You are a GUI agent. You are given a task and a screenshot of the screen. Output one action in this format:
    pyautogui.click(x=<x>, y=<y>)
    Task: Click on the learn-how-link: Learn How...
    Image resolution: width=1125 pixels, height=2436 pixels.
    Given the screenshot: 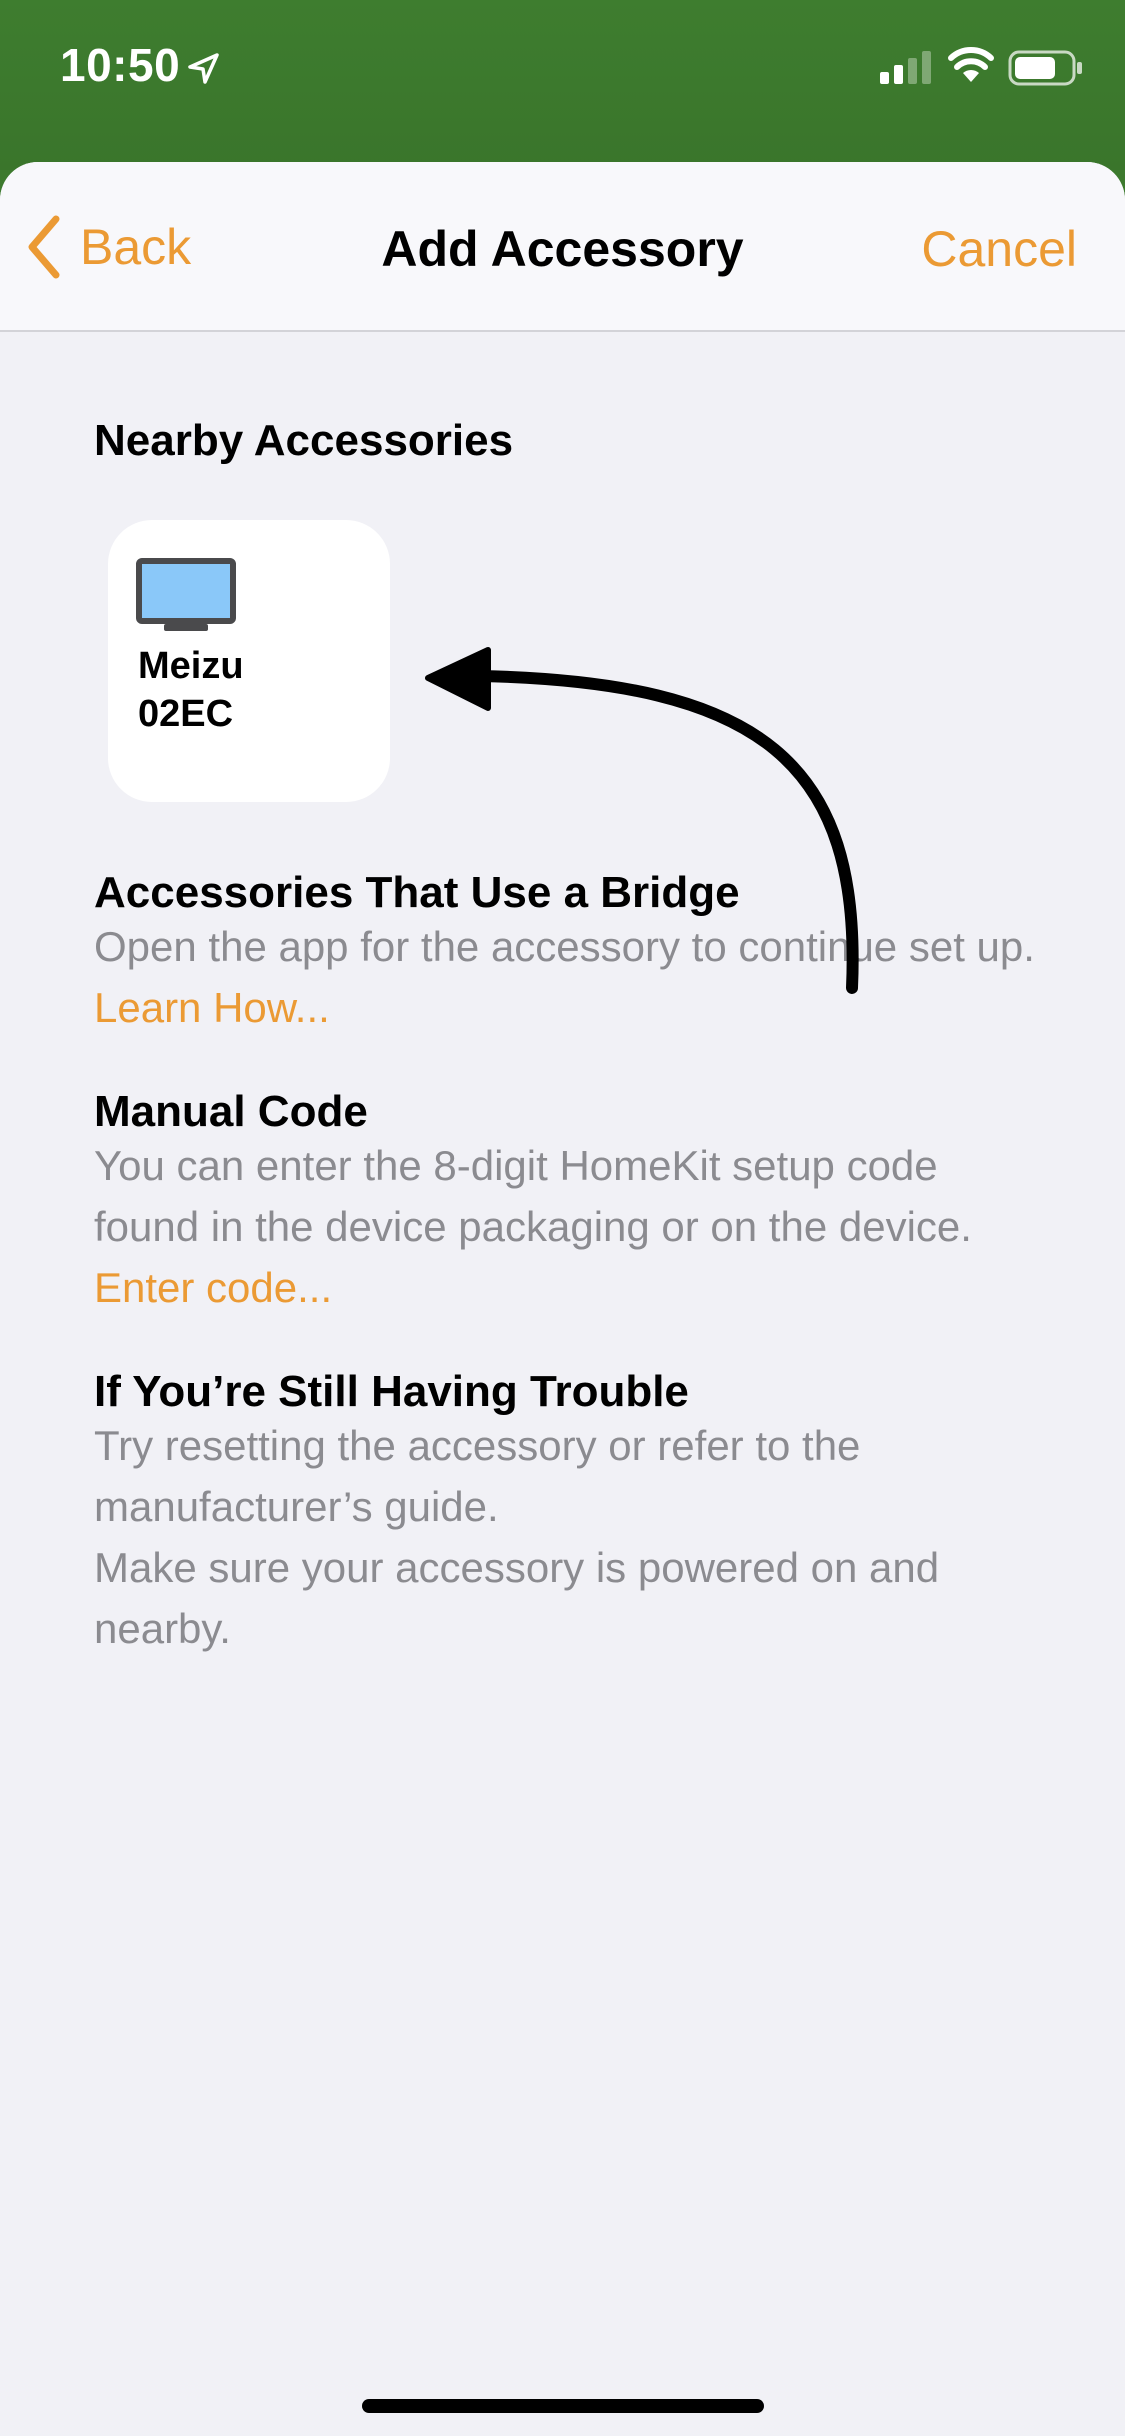 What is the action you would take?
    pyautogui.click(x=212, y=1007)
    